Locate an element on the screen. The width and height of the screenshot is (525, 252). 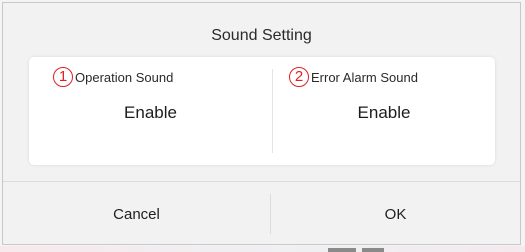
error-alarm-sound-value: Enable is located at coordinates (384, 112).